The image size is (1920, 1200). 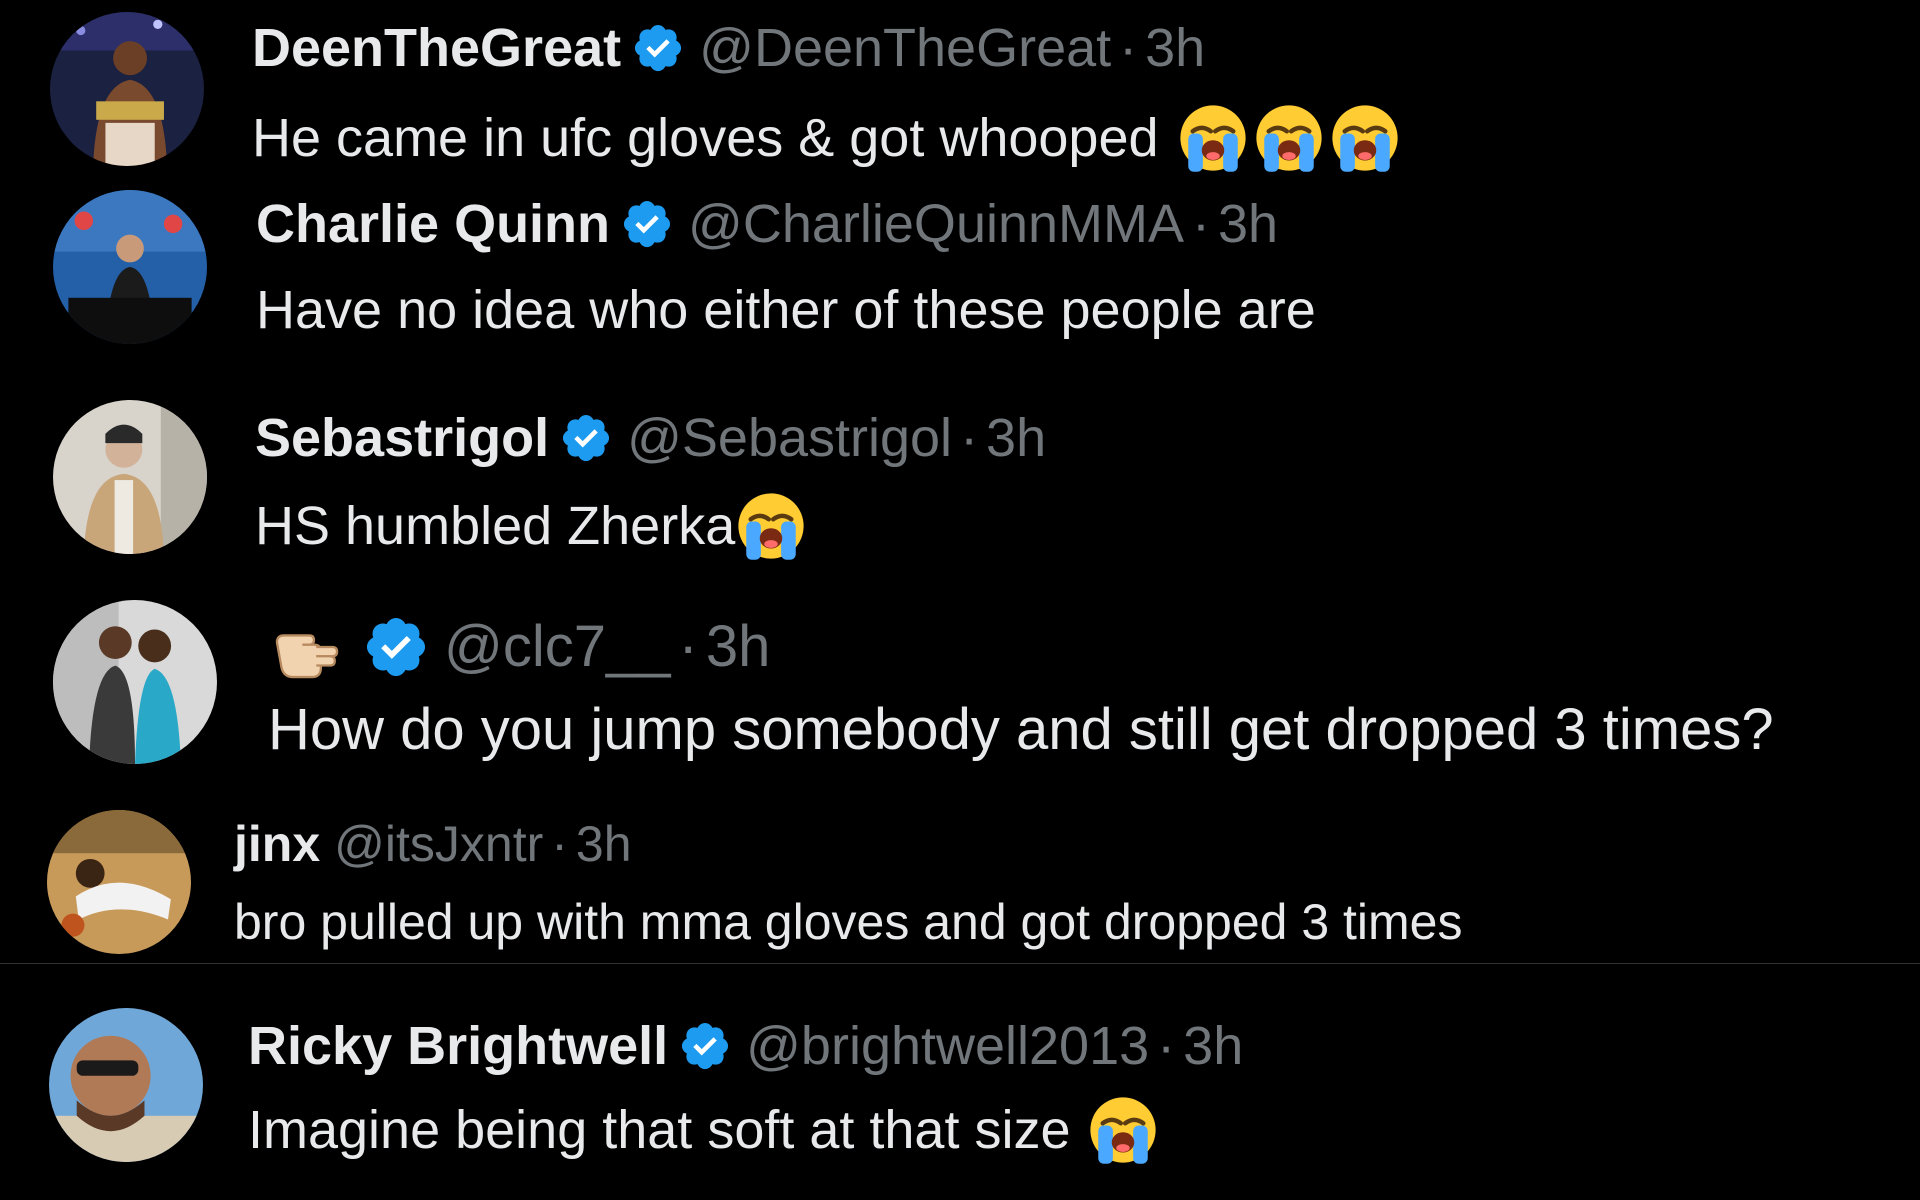 What do you see at coordinates (789, 438) in the screenshot?
I see `user-handle: @Sebastrigol` at bounding box center [789, 438].